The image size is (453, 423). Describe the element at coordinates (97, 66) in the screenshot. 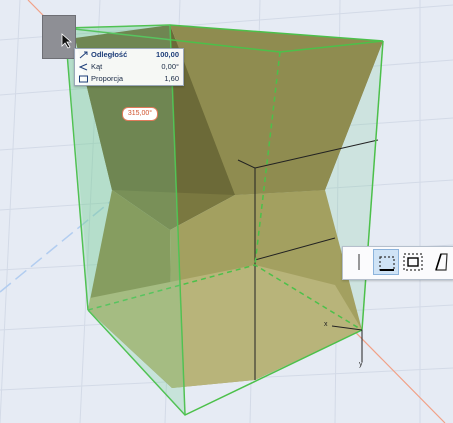

I see `tracker-angle-label: Kąt` at that location.